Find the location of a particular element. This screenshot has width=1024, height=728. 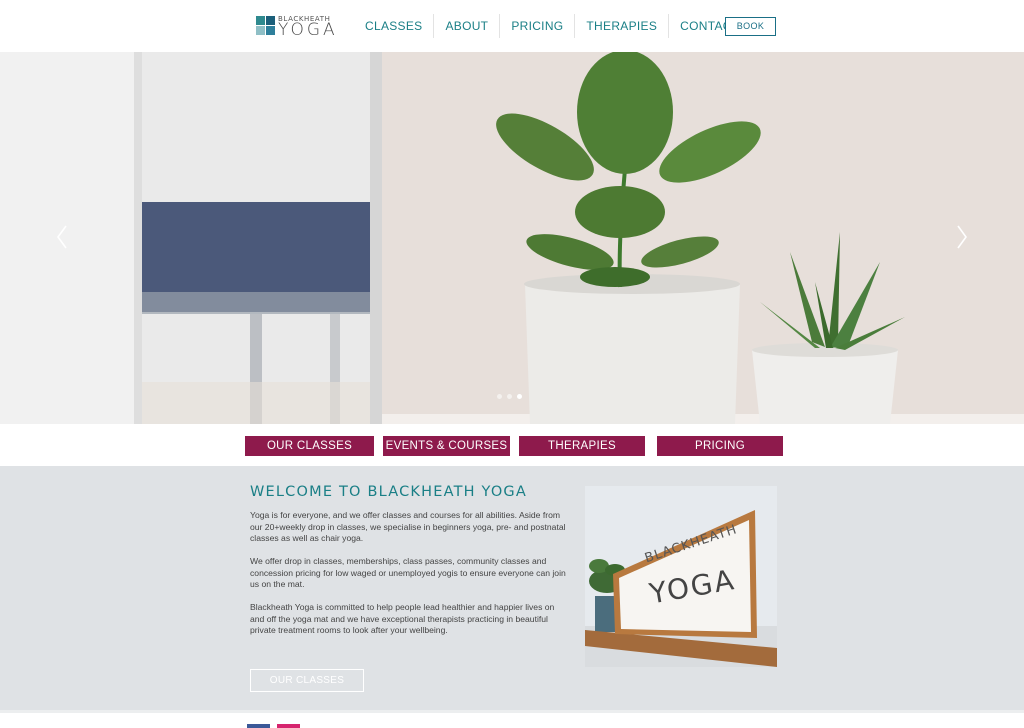

slider-dots is located at coordinates (509, 396).